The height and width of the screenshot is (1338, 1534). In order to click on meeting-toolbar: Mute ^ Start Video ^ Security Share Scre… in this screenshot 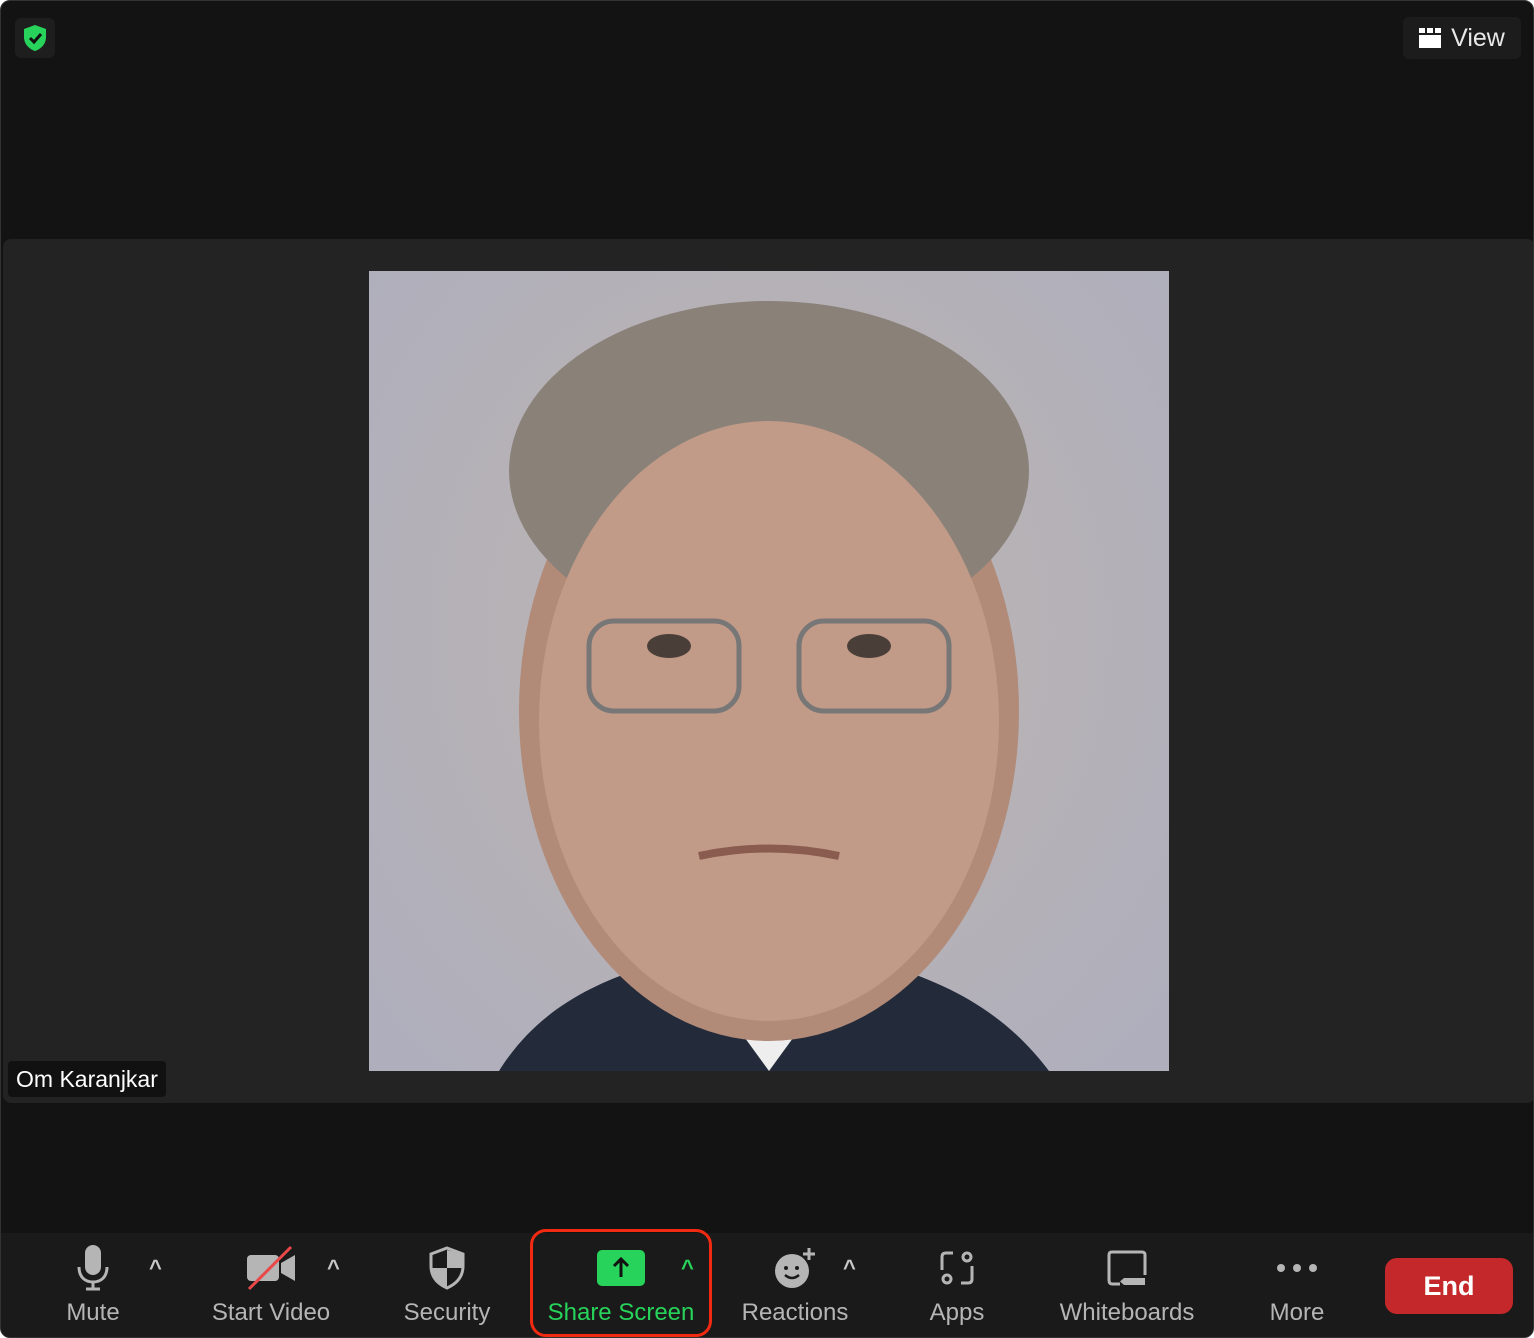, I will do `click(767, 1285)`.